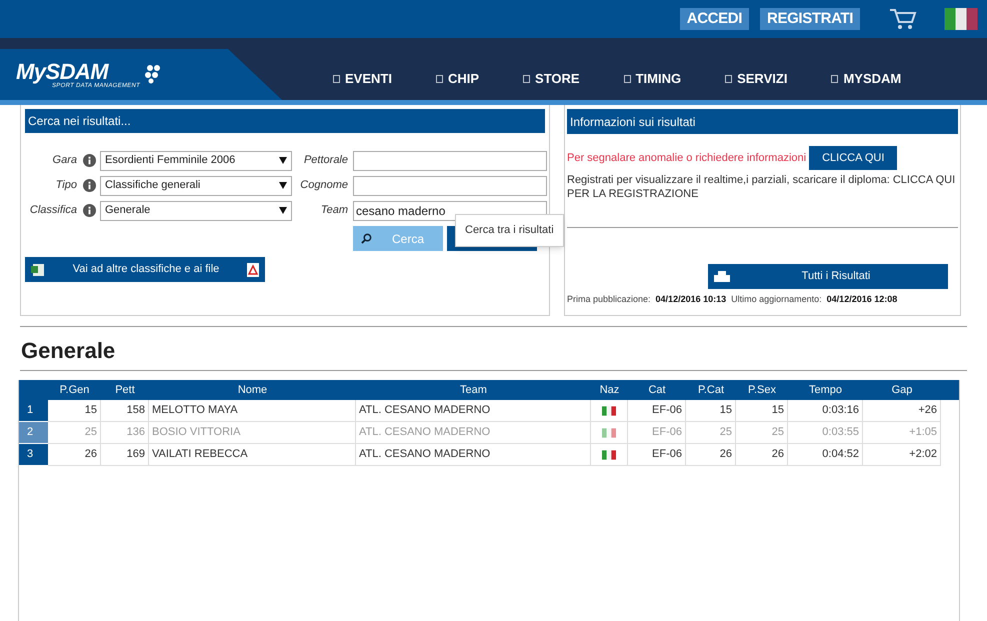  Describe the element at coordinates (458, 79) in the screenshot. I see `nav-link: CHIP` at that location.